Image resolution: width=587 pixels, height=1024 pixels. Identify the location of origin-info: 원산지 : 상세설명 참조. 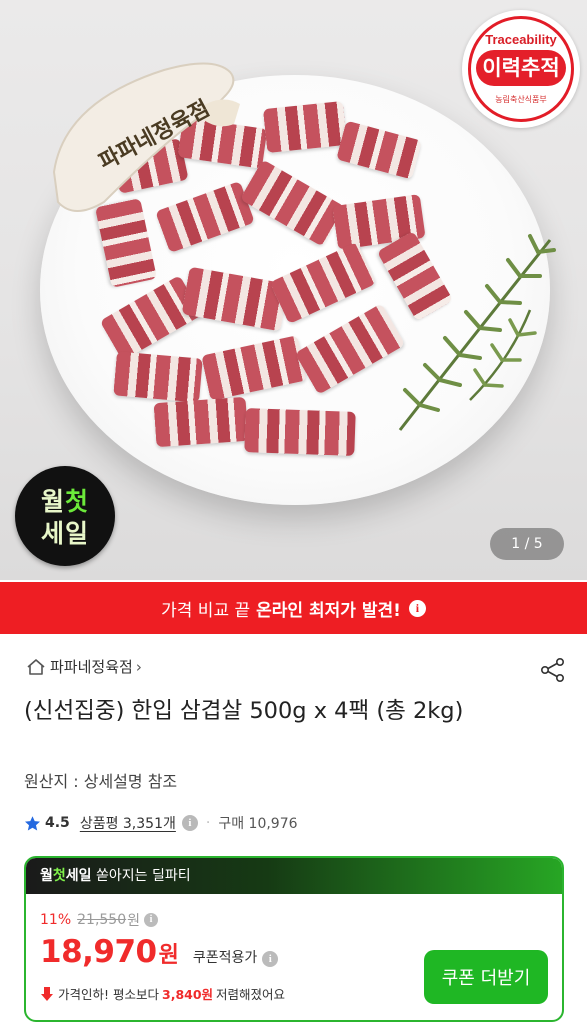
(101, 781).